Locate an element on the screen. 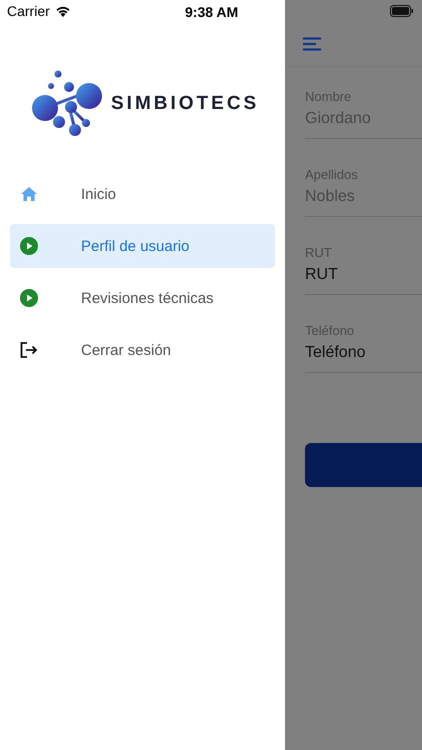 Image resolution: width=422 pixels, height=750 pixels. logout-icon is located at coordinates (29, 350).